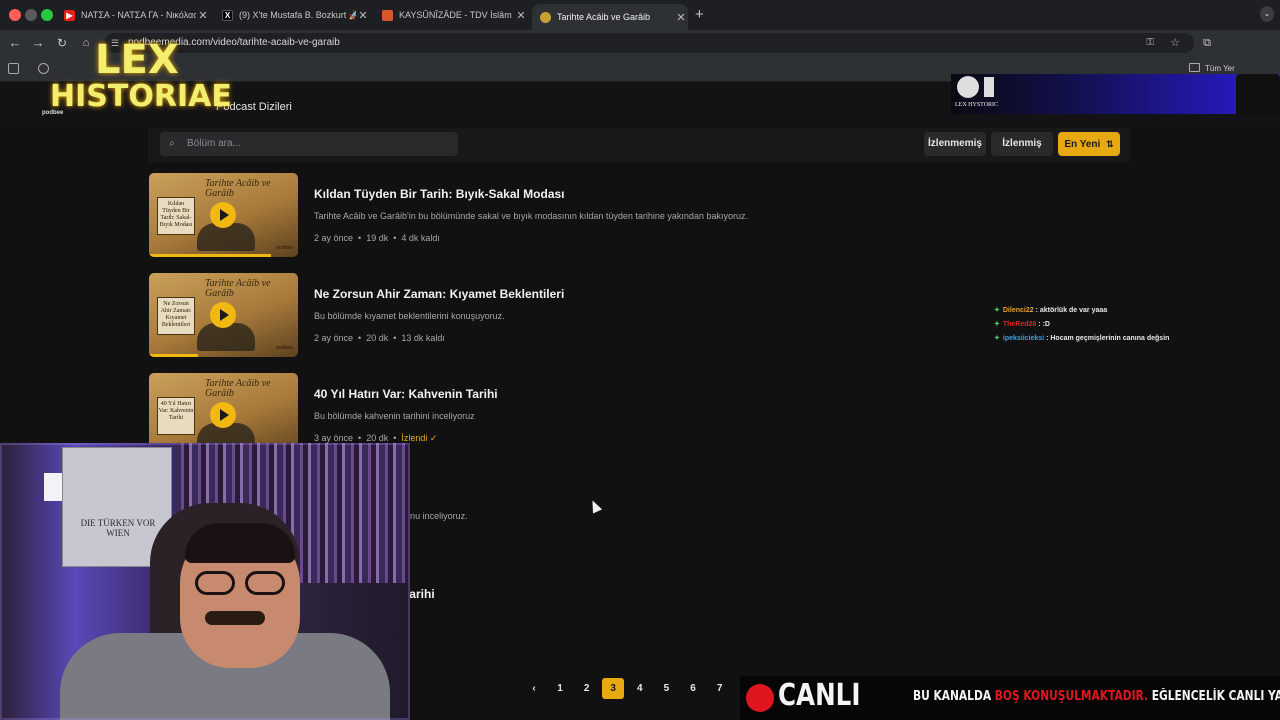  What do you see at coordinates (15, 15) in the screenshot?
I see `close-window-button` at bounding box center [15, 15].